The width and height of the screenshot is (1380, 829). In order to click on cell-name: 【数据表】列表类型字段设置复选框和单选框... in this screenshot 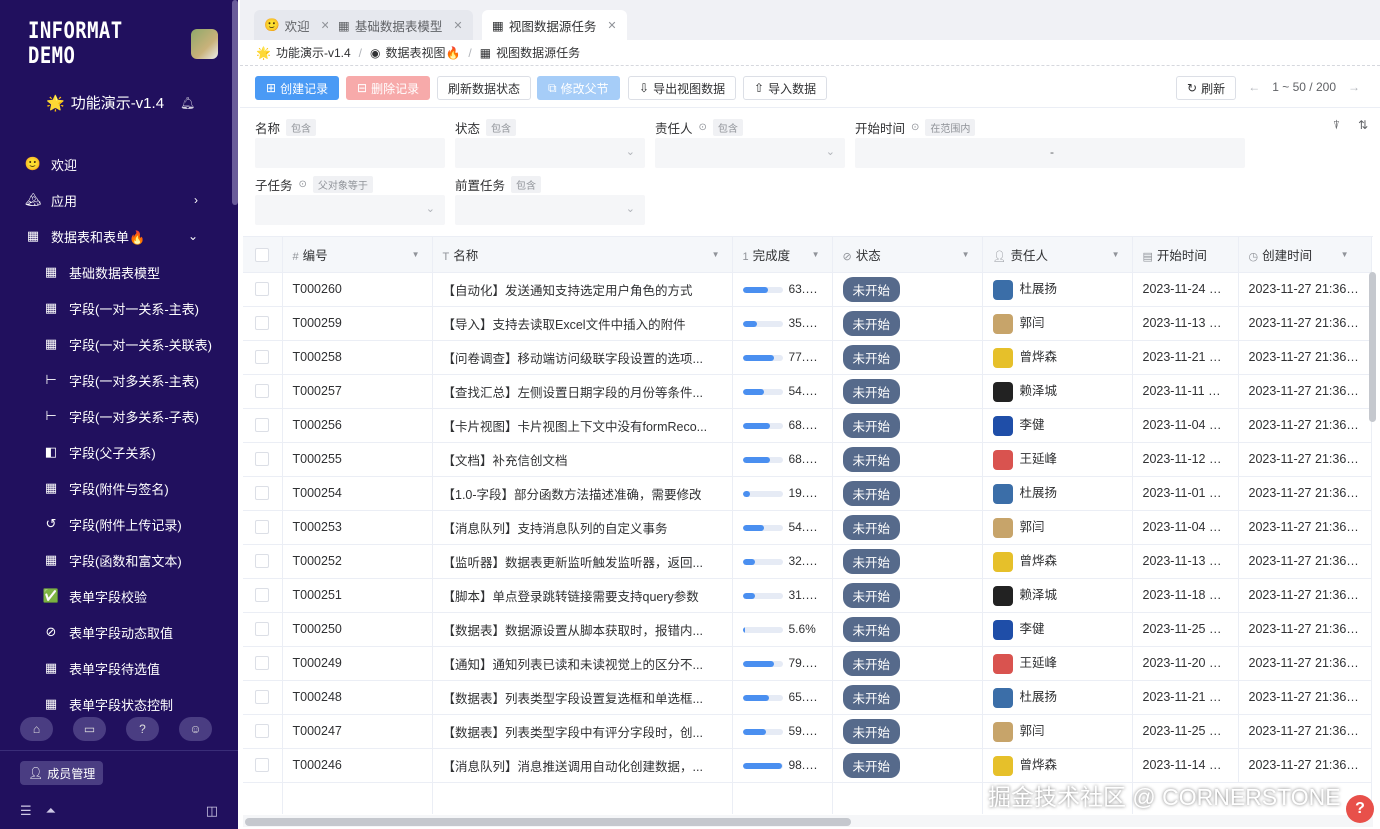, I will do `click(582, 697)`.